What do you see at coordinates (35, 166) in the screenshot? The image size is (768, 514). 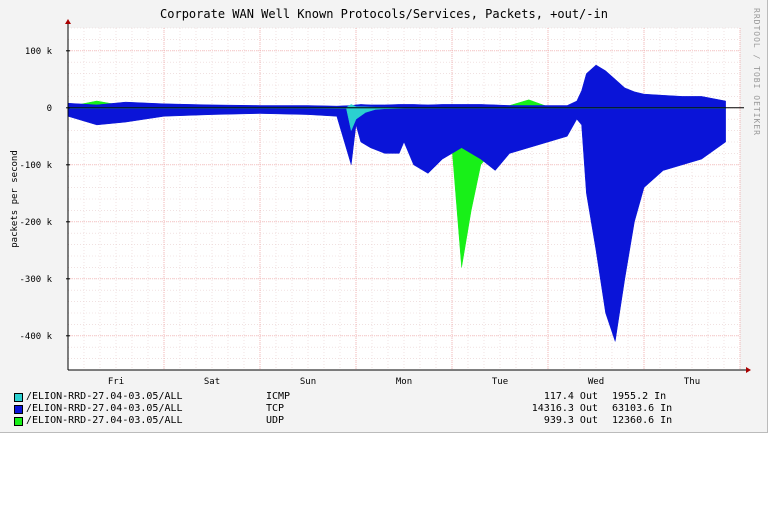 I see `y-tick-label: -100 k` at bounding box center [35, 166].